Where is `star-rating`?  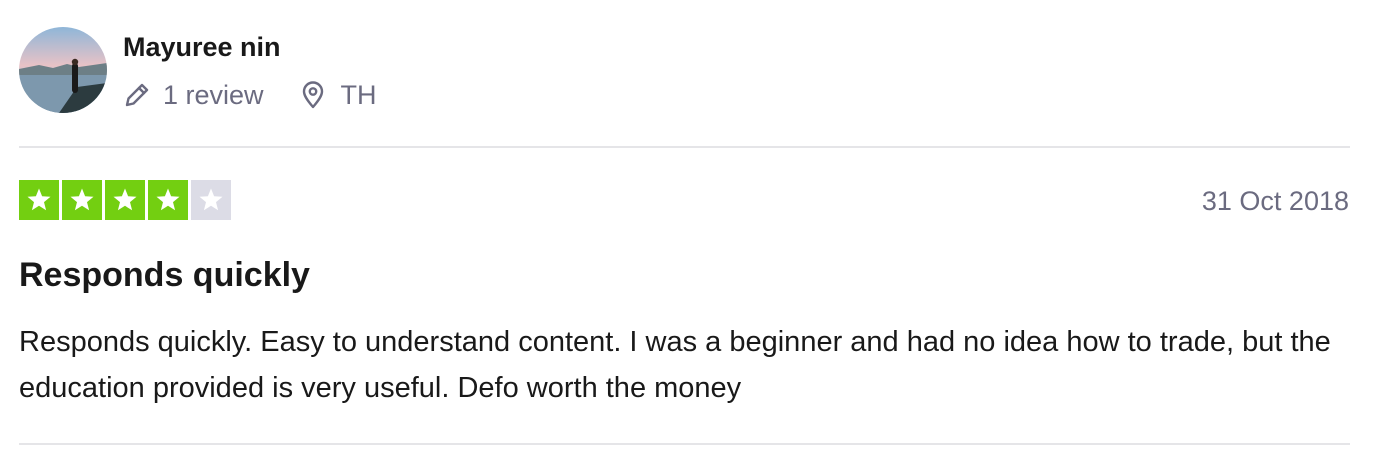
star-rating is located at coordinates (125, 200).